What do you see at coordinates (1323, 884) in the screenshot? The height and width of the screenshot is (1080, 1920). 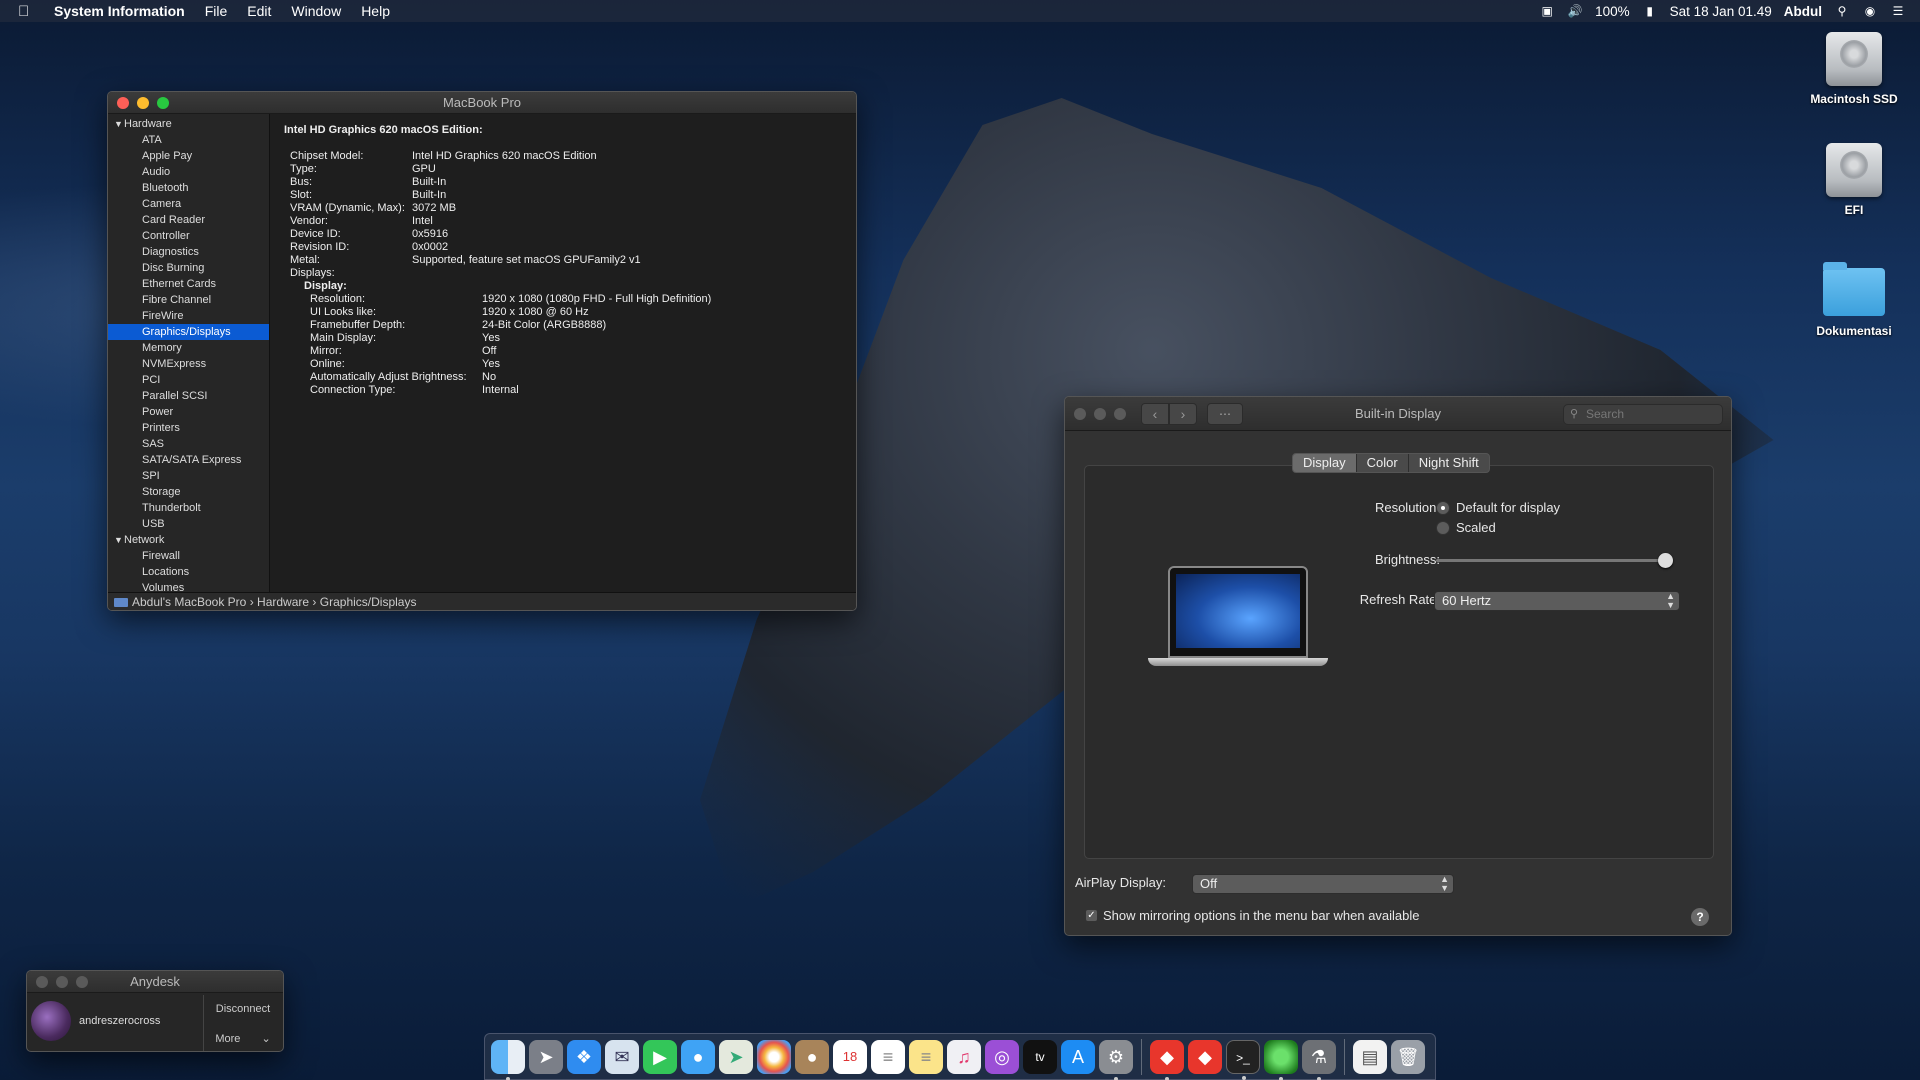 I see `airplay-display-select: Off ▲ ▼` at bounding box center [1323, 884].